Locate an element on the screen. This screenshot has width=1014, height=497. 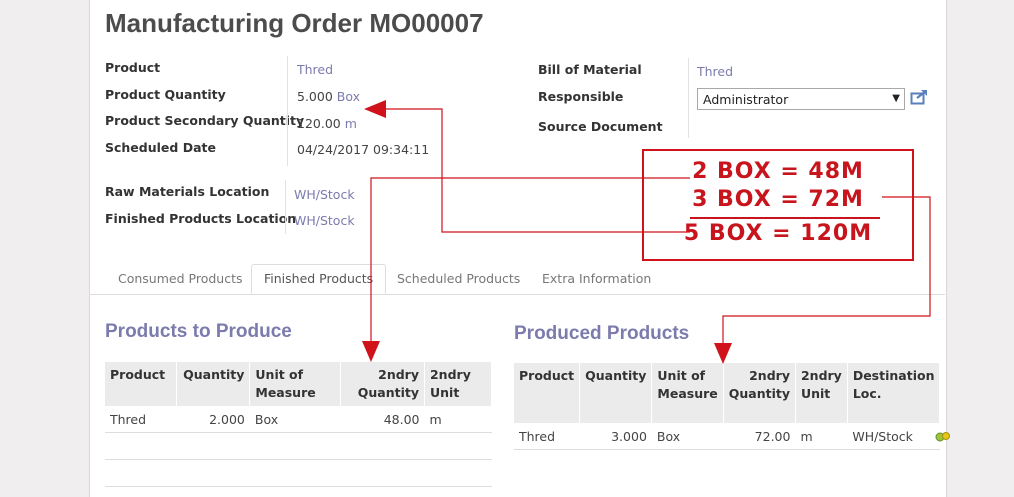
cell-quantity: 3.000 is located at coordinates (615, 436).